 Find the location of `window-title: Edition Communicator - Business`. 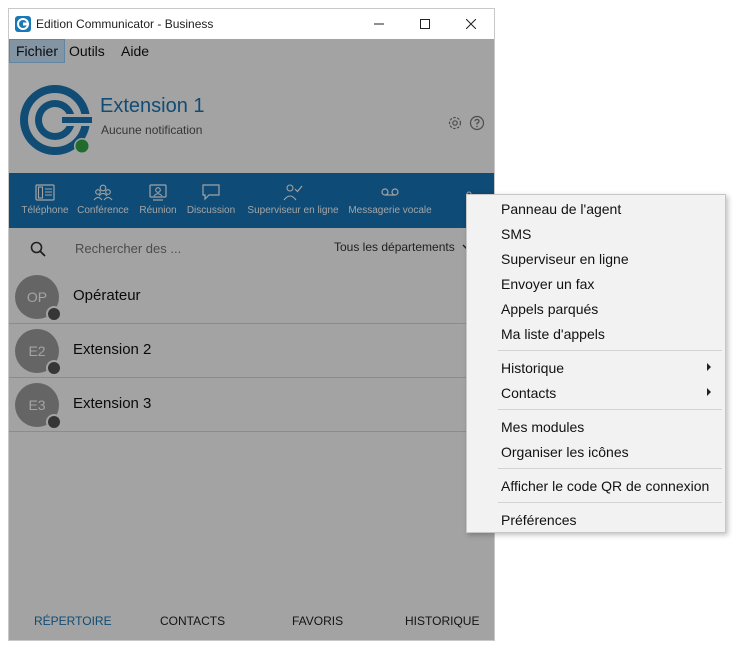

window-title: Edition Communicator - Business is located at coordinates (125, 24).